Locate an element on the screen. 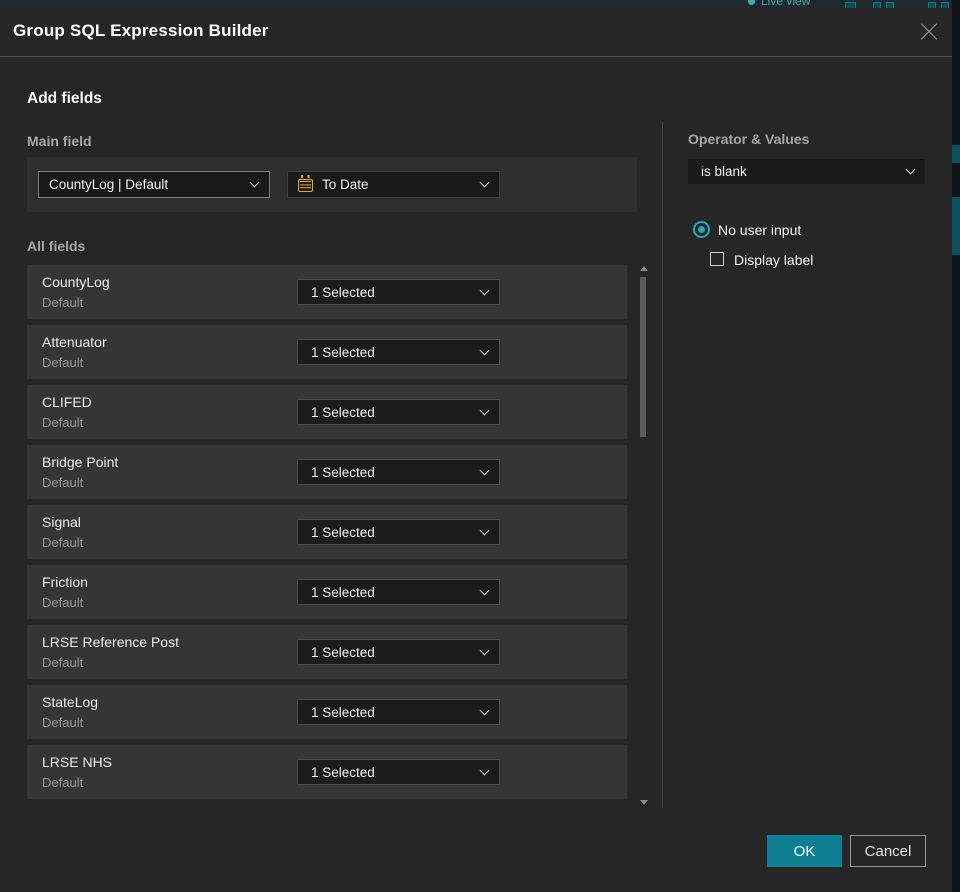 The image size is (960, 892). background-app-sliver is located at coordinates (956, 446).